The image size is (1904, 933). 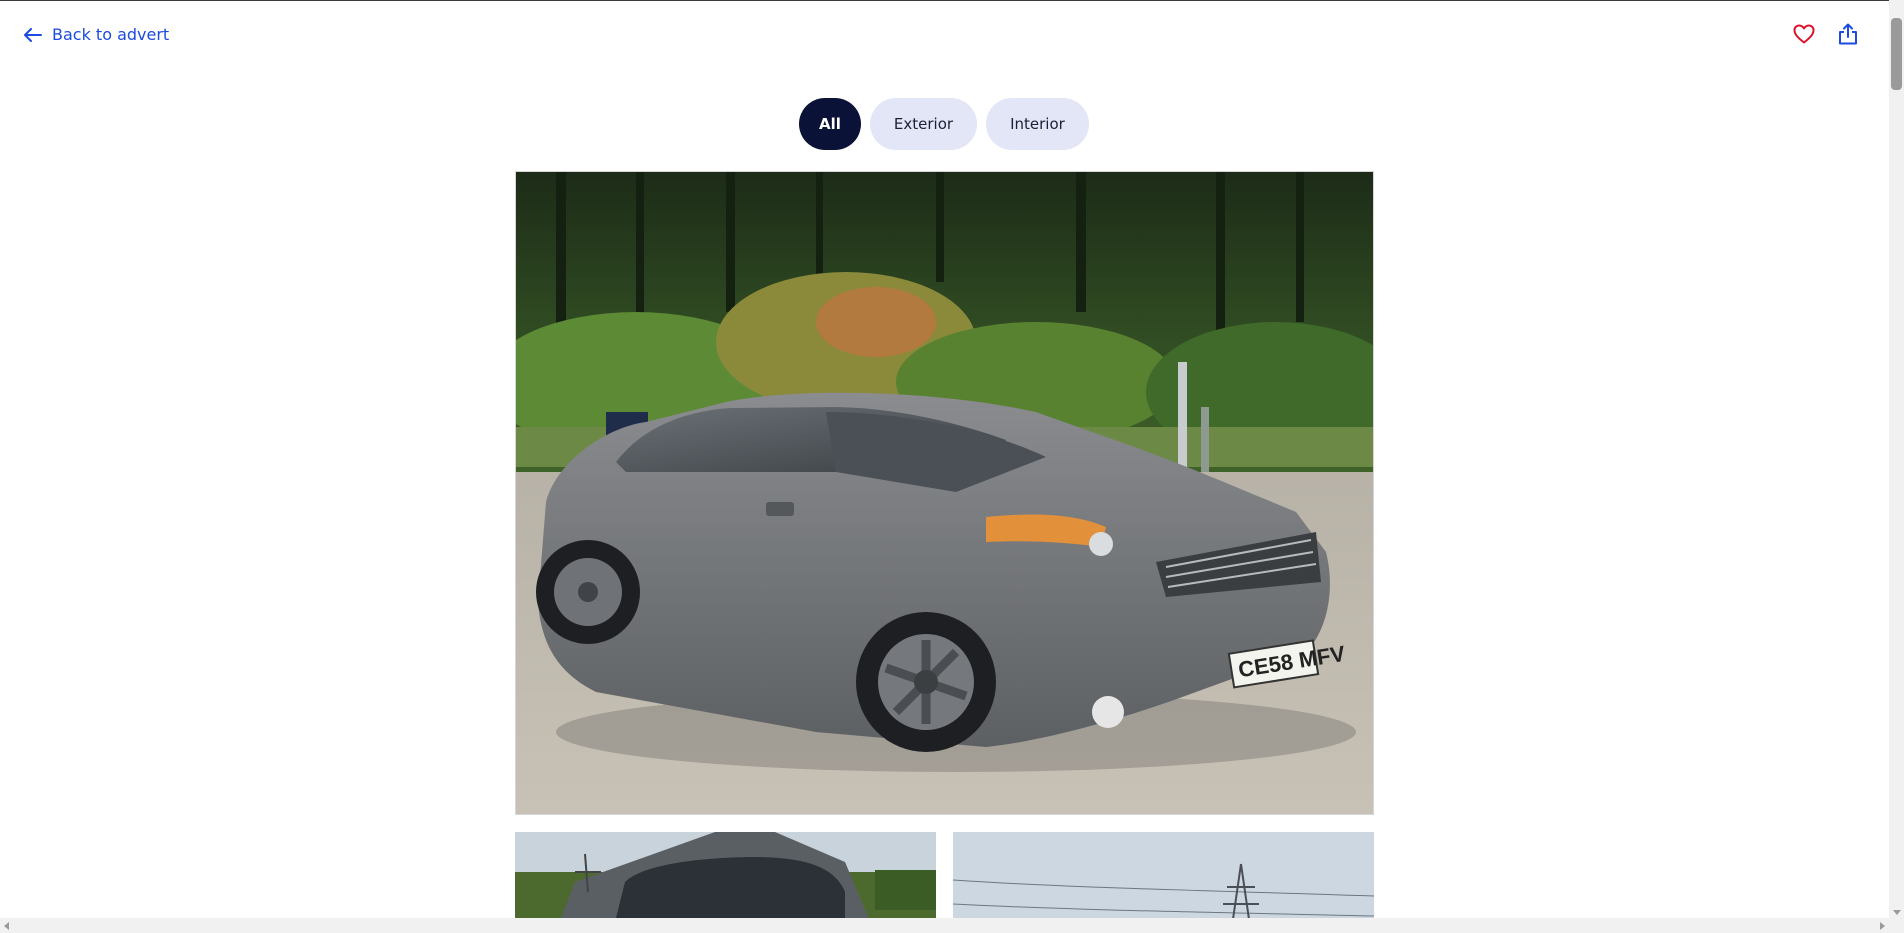 What do you see at coordinates (944, 925) in the screenshot?
I see `horizontal-scrollbar` at bounding box center [944, 925].